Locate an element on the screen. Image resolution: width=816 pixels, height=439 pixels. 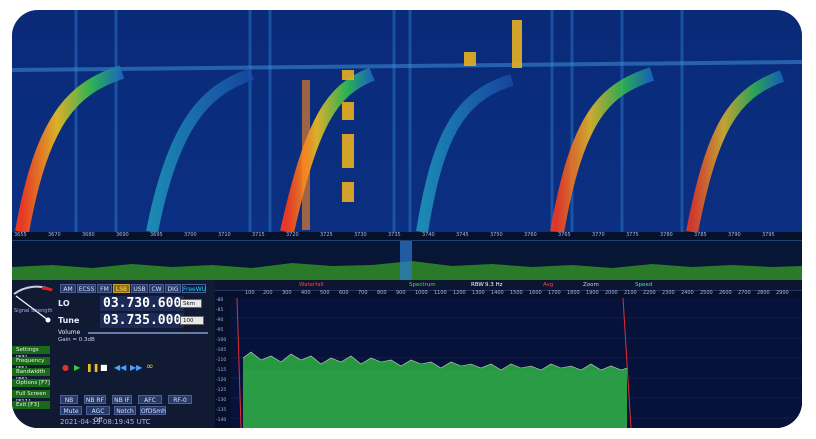
x-tick: 2200 is located at coordinates (649, 293).